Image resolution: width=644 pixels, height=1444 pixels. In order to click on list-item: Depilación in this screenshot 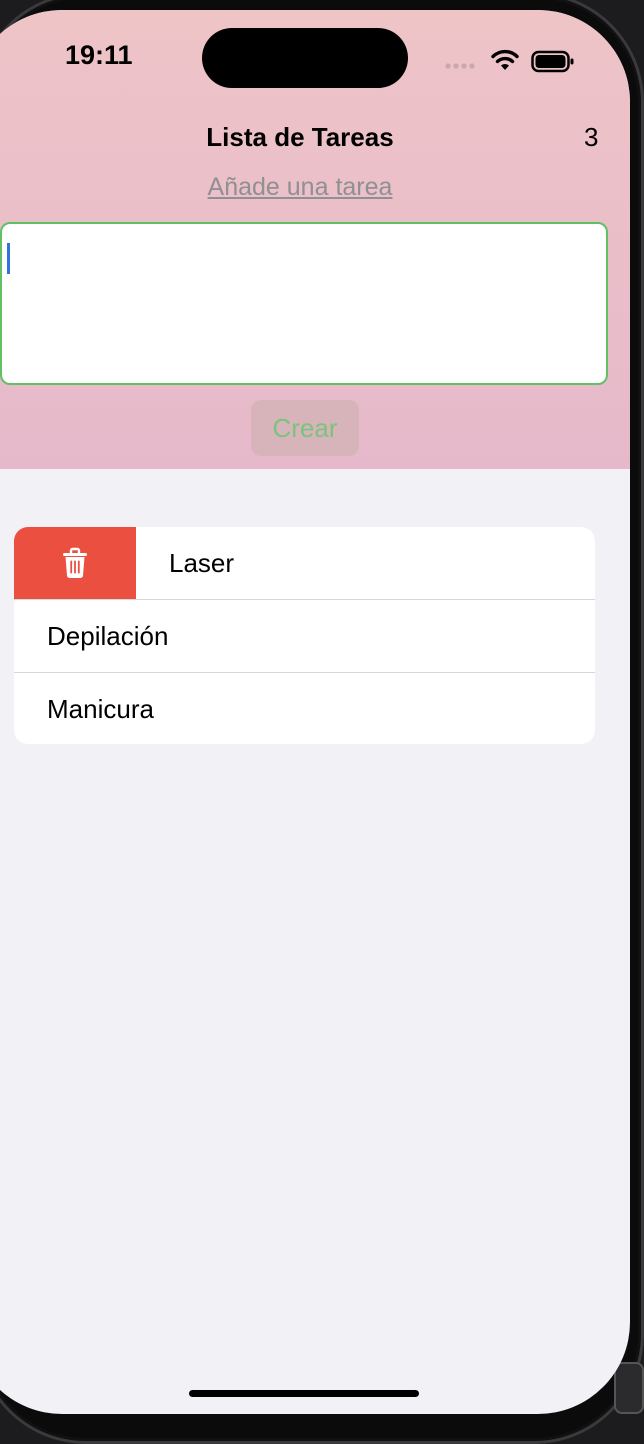, I will do `click(304, 636)`.